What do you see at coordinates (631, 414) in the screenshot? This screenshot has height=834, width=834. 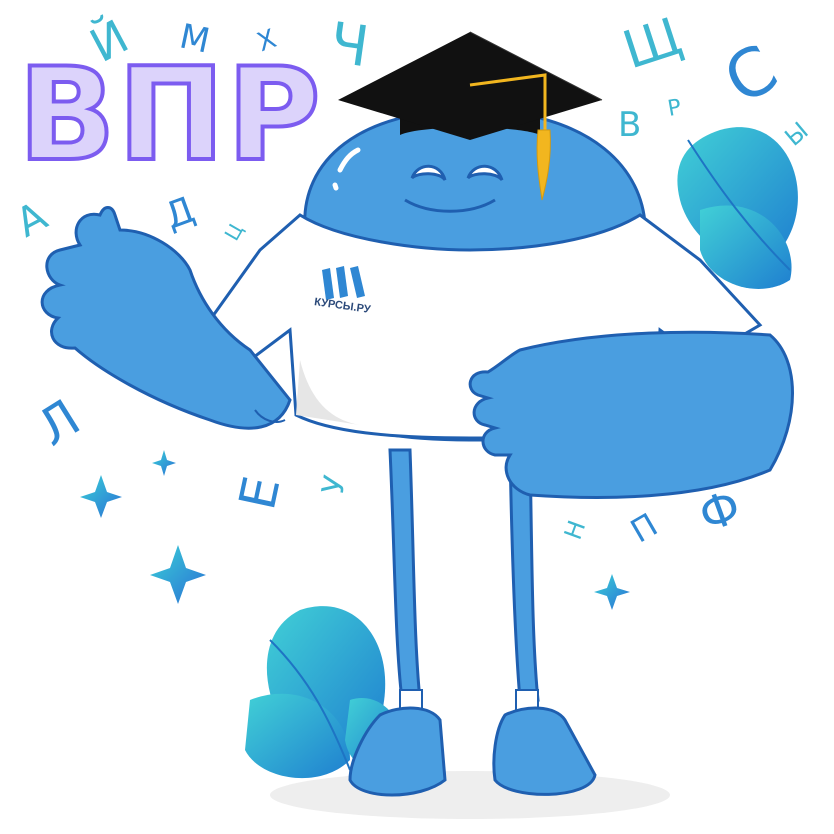 I see `right-arm-resting` at bounding box center [631, 414].